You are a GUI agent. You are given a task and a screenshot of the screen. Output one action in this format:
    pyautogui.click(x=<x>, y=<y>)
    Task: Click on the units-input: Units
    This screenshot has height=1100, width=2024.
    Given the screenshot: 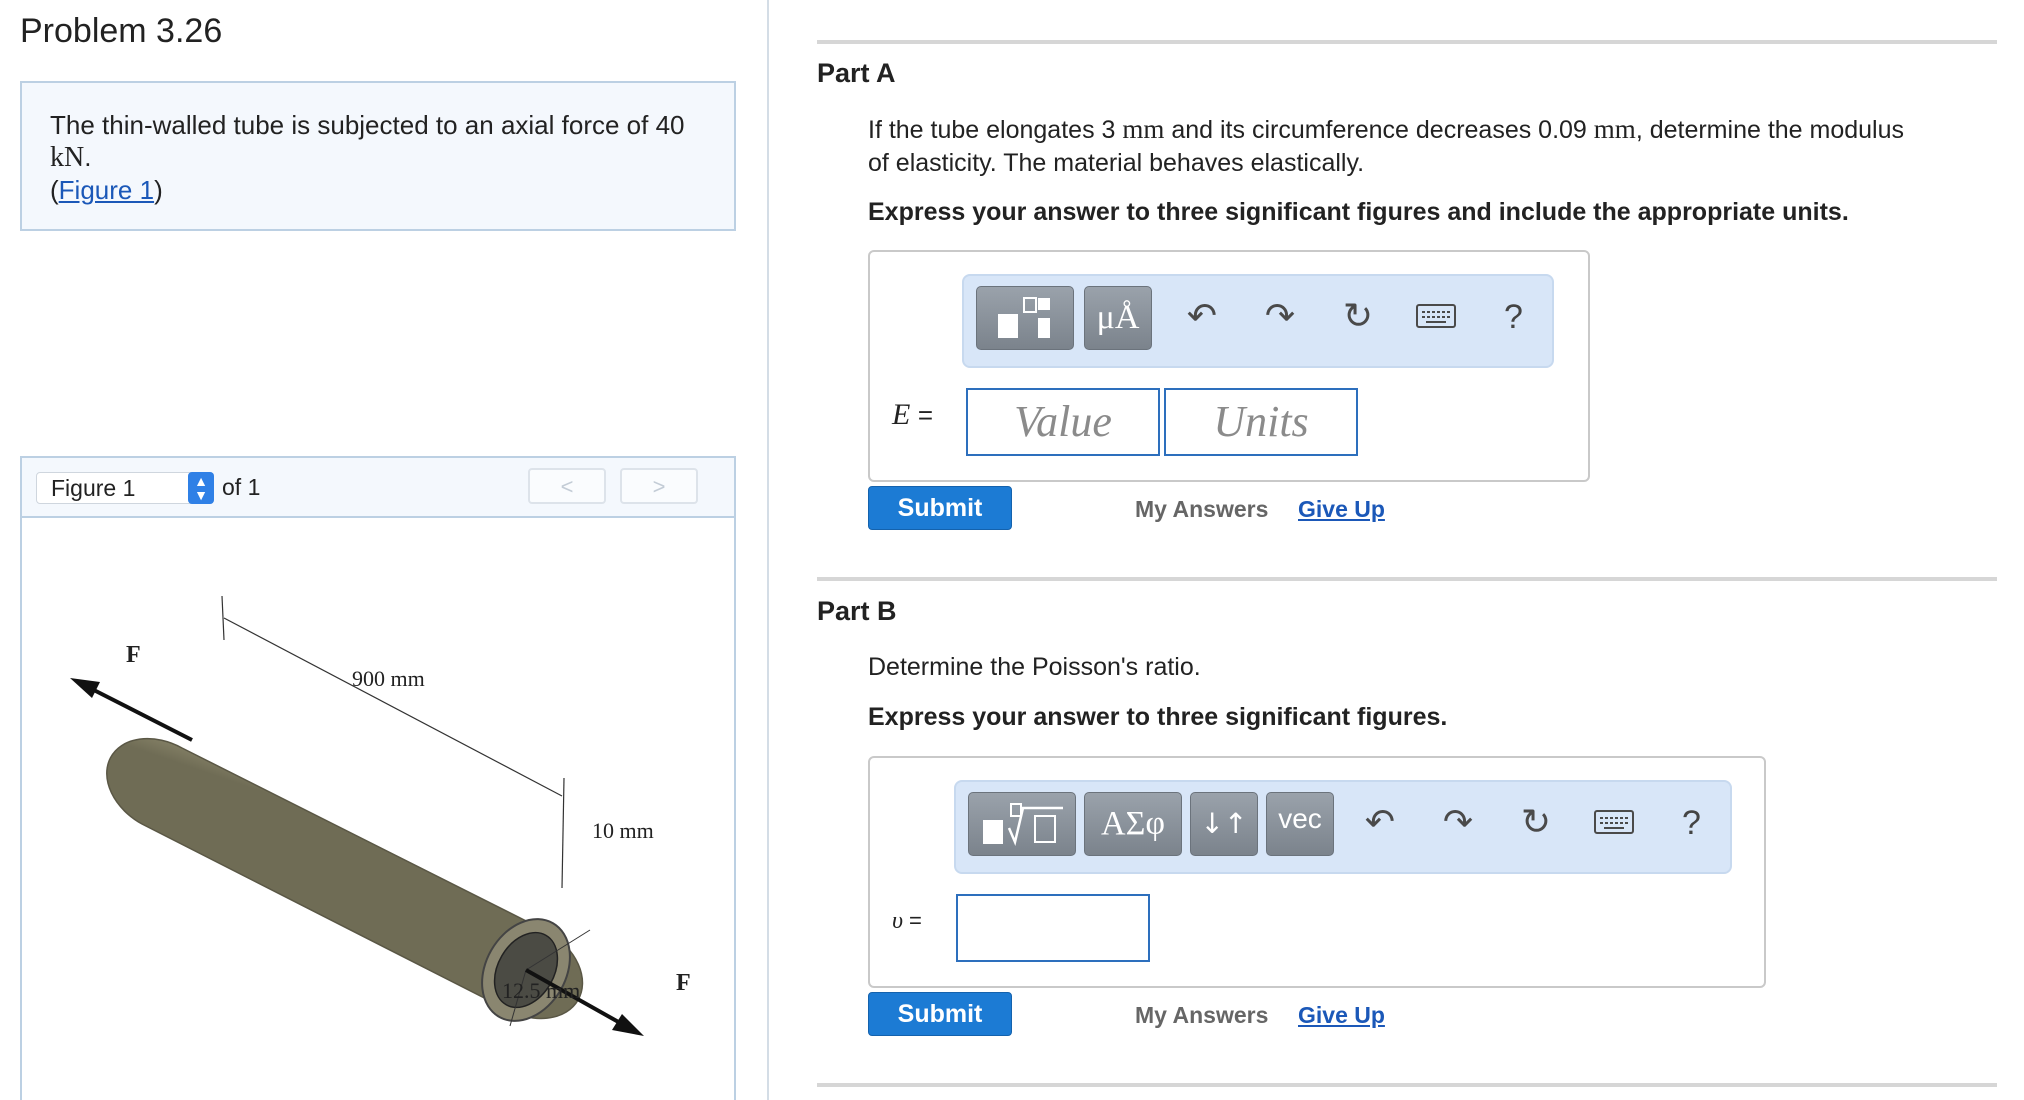 What is the action you would take?
    pyautogui.click(x=1261, y=422)
    